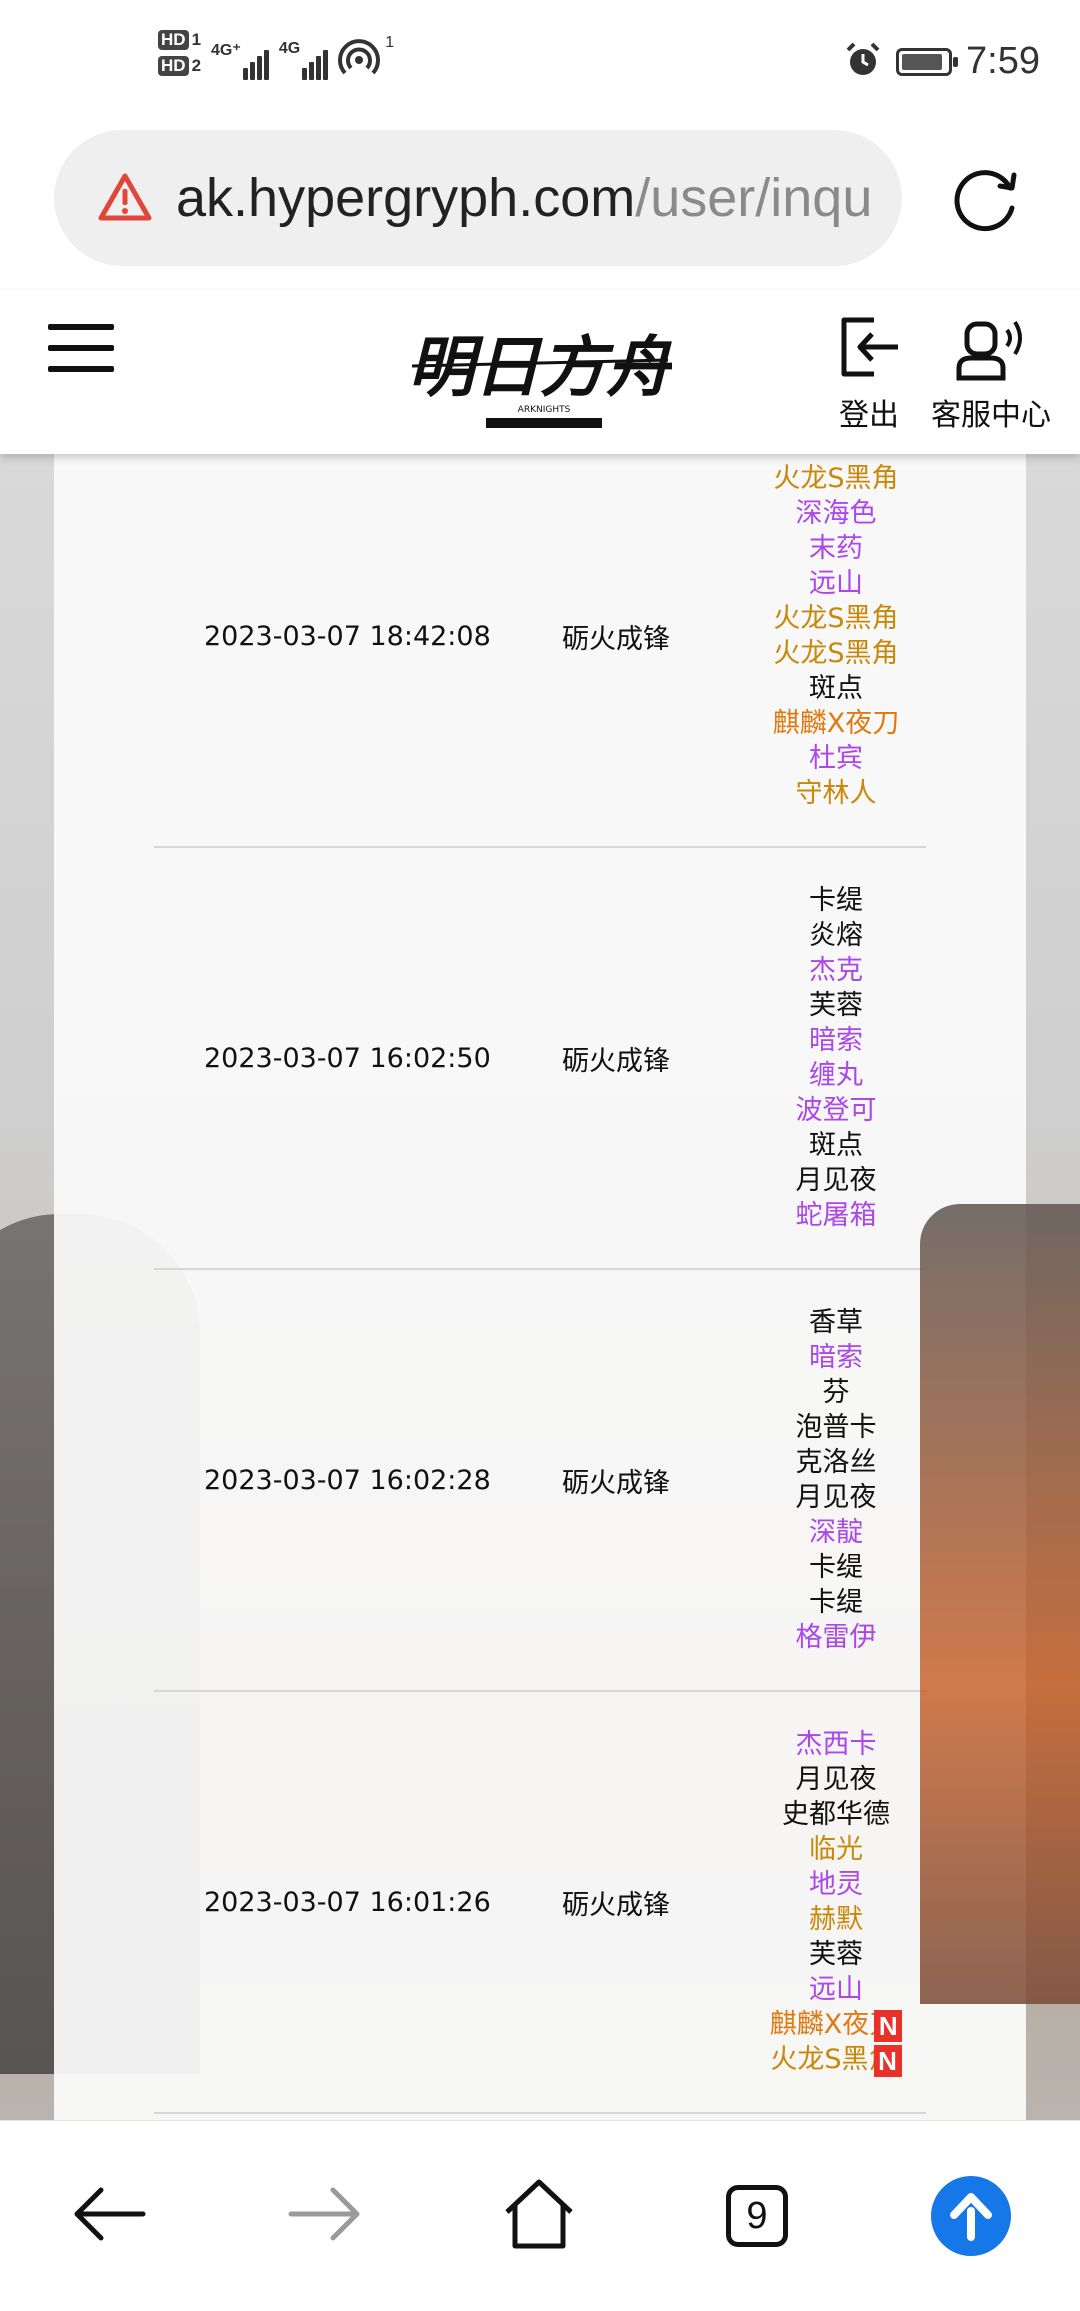  Describe the element at coordinates (226, 50) in the screenshot. I see `network-type-1: 4G⁺` at that location.